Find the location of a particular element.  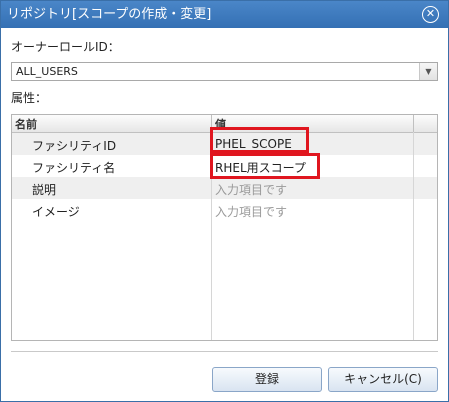

row-value: RHEL用スコープ is located at coordinates (260, 167).